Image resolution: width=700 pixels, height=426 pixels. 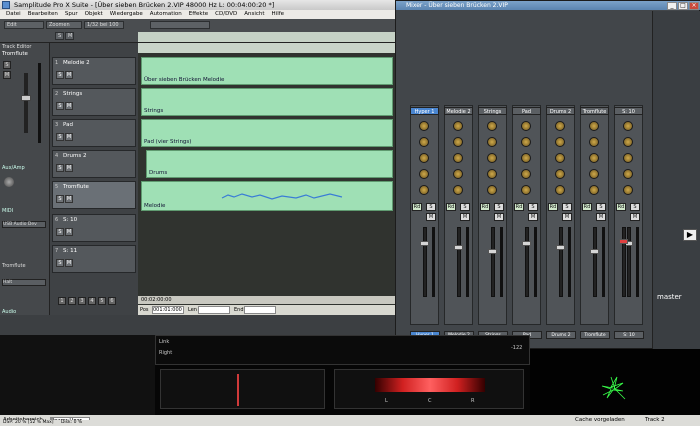 What do you see at coordinates (628, 111) in the screenshot?
I see `mixer-channel-name: S: 10` at bounding box center [628, 111].